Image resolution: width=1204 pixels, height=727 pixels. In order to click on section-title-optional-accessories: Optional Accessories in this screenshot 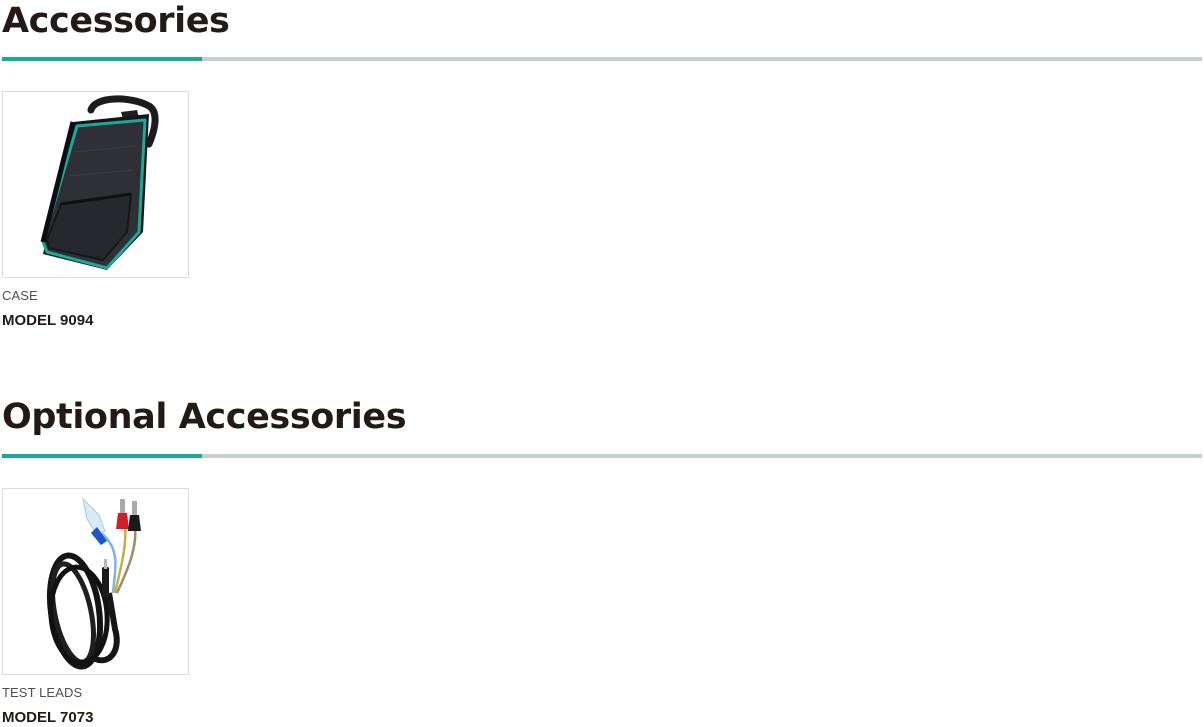, I will do `click(204, 417)`.